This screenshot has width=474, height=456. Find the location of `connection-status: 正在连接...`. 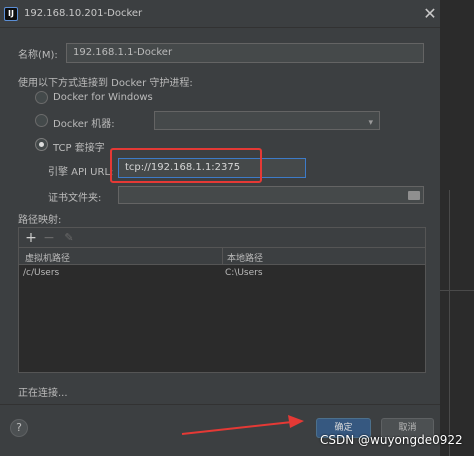

connection-status: 正在连接... is located at coordinates (43, 393).